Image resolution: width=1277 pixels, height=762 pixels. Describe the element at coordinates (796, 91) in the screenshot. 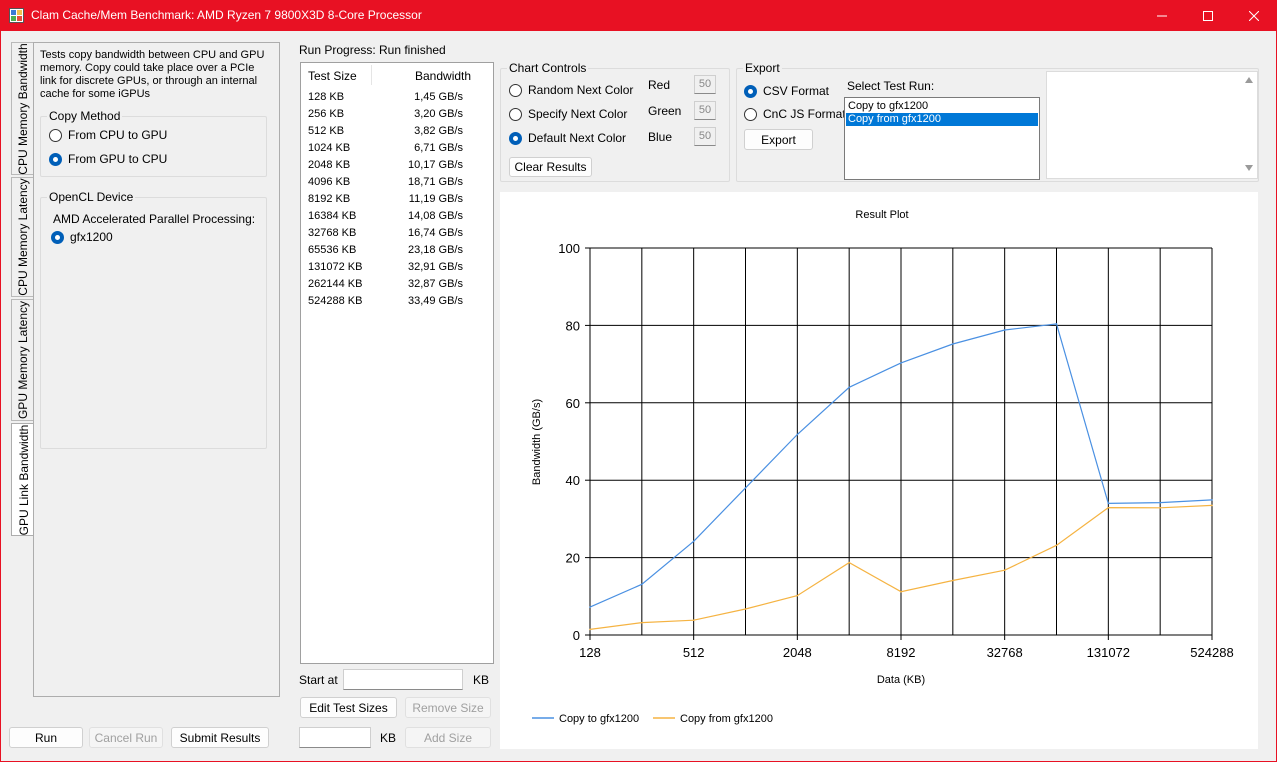

I see `radio-label: CSV Format` at that location.